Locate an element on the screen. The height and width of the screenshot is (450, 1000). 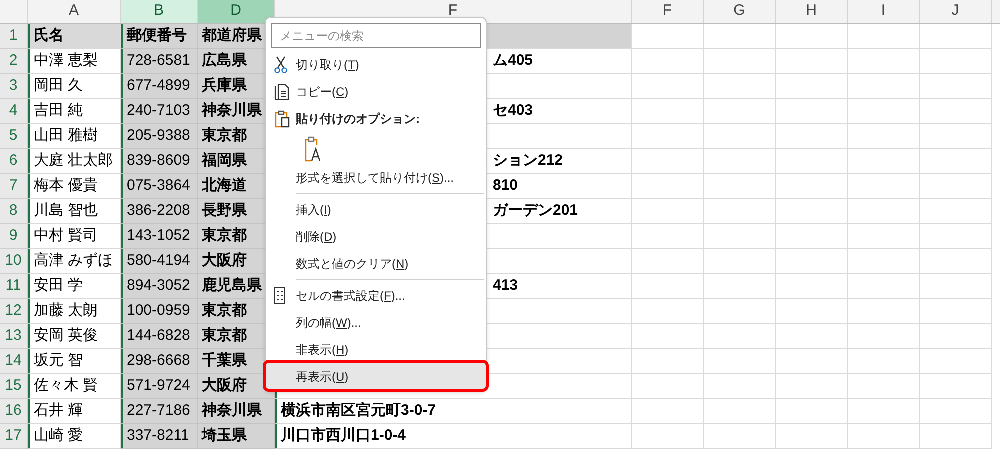
column-header: F is located at coordinates (668, 11).